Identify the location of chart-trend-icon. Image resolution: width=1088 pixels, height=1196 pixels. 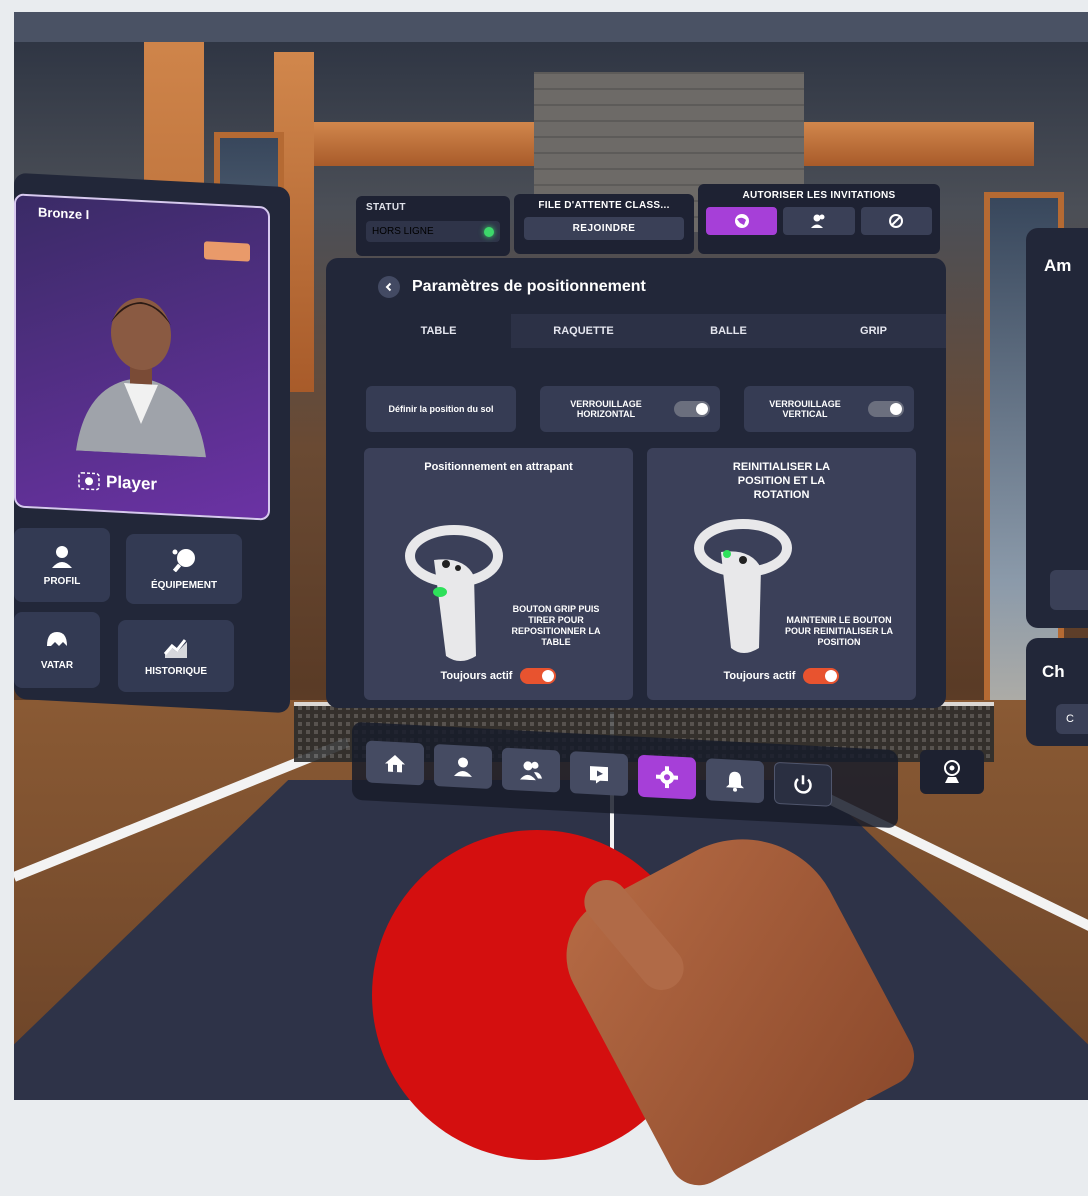
(175, 648).